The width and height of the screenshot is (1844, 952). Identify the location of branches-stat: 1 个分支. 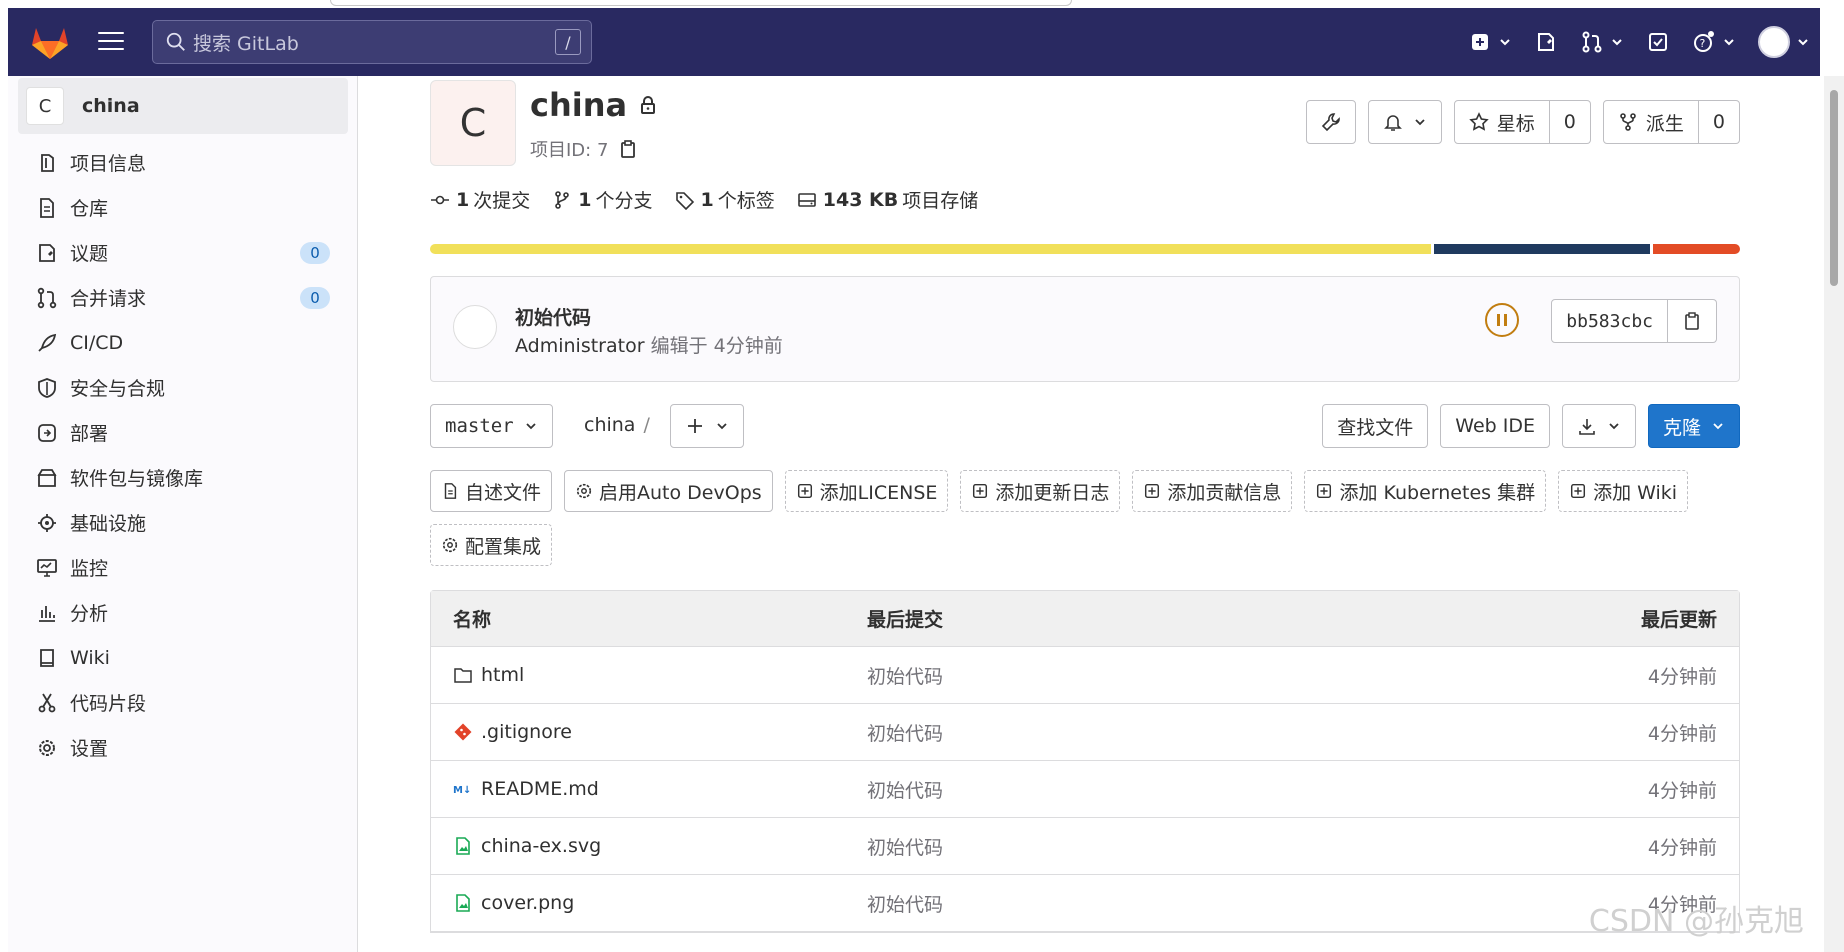
(602, 199).